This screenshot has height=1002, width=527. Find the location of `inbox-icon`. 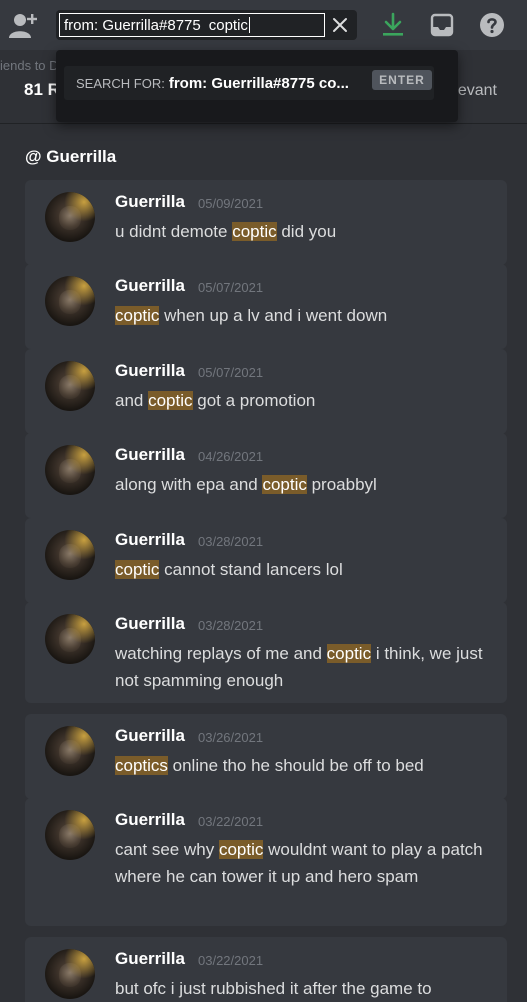

inbox-icon is located at coordinates (442, 25).